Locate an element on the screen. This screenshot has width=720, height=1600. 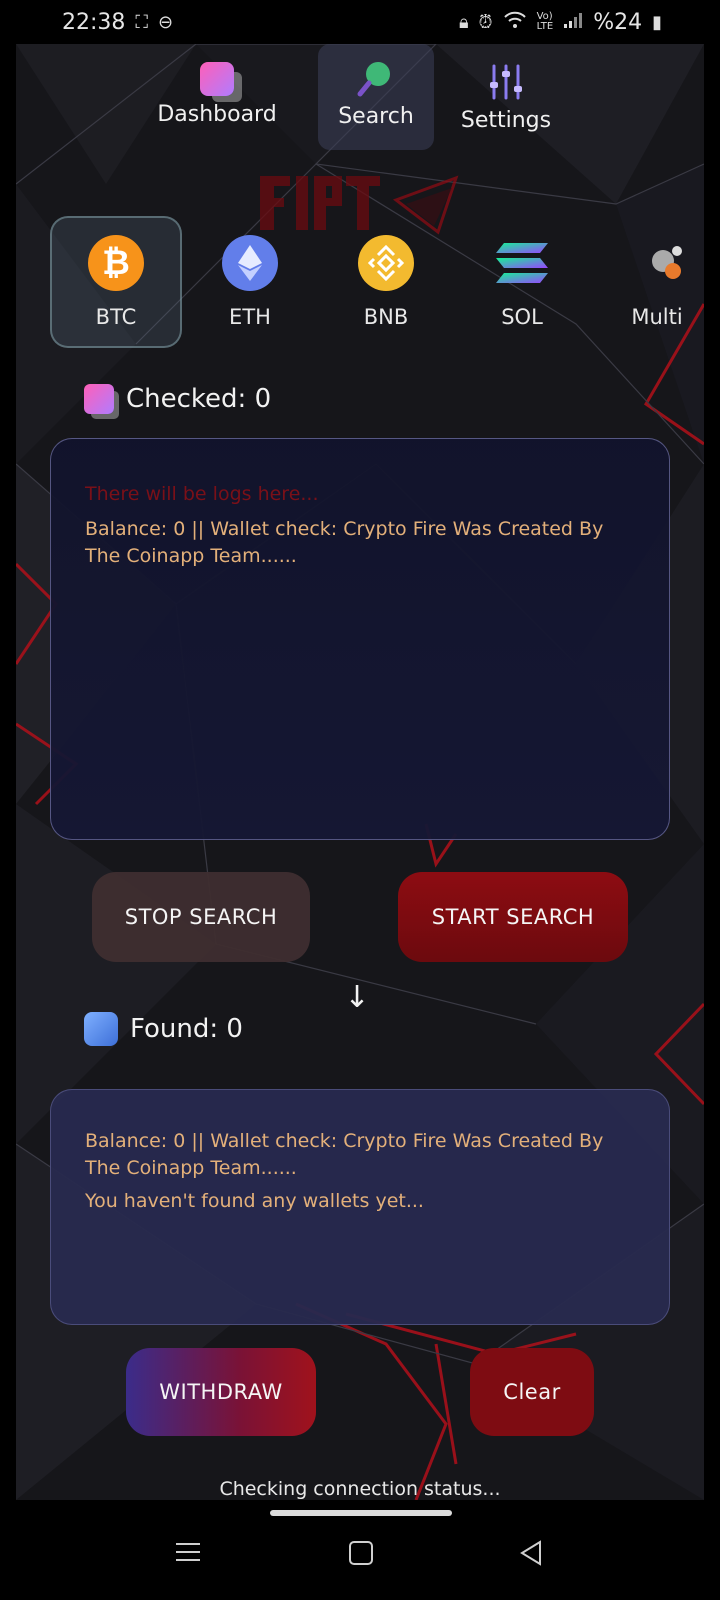
coin-eth-label: ETH is located at coordinates (250, 317).